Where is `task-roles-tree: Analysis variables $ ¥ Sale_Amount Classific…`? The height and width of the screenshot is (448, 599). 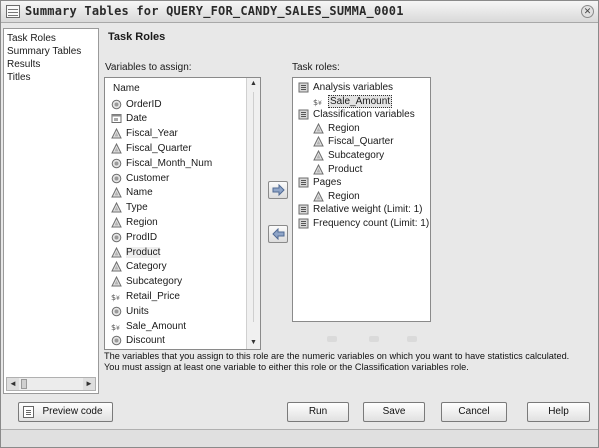 task-roles-tree: Analysis variables $ ¥ Sale_Amount Classific… is located at coordinates (361, 199).